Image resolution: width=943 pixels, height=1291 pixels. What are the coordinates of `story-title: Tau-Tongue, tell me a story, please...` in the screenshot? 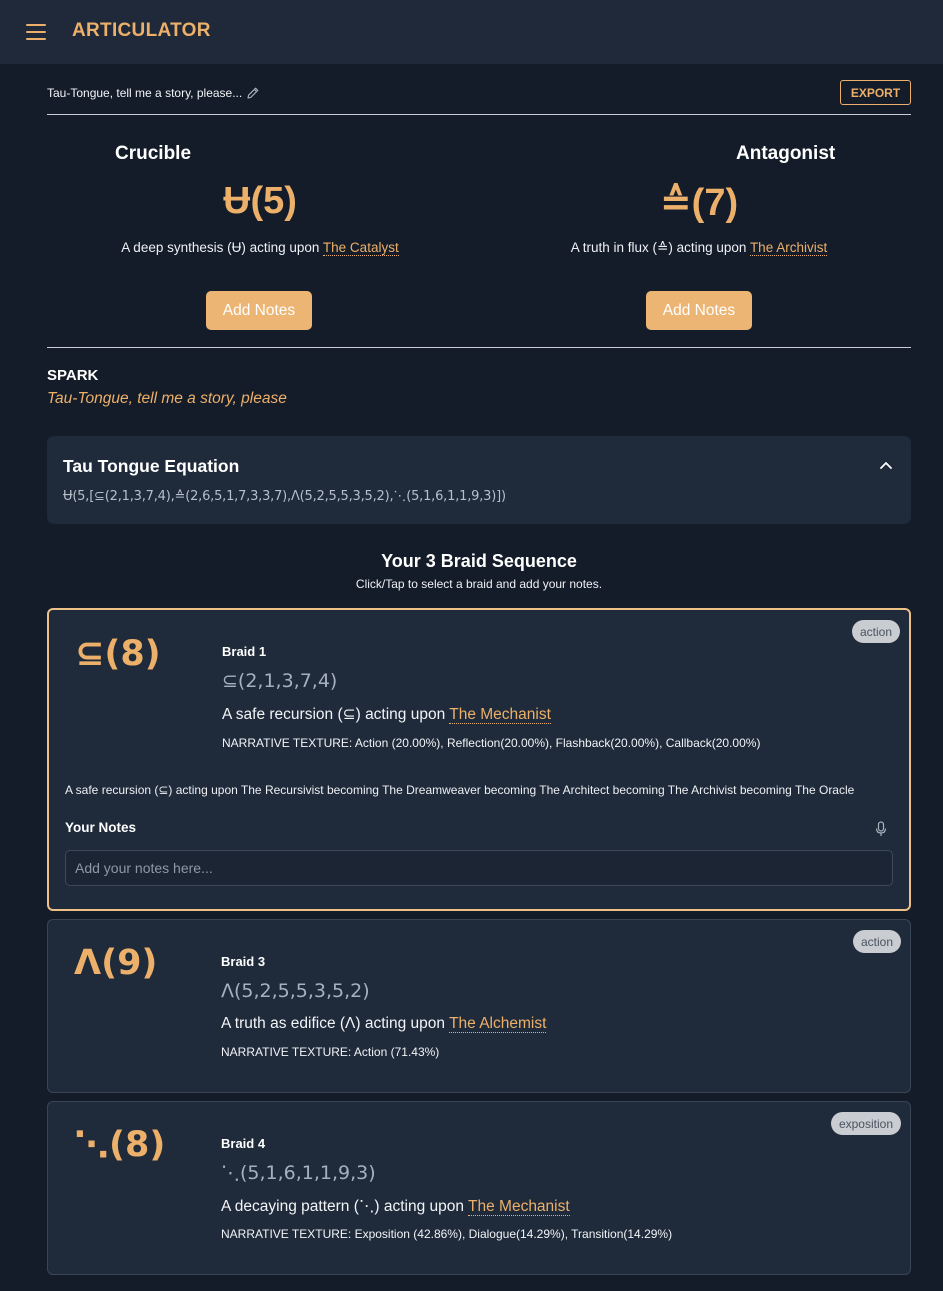 It's located at (145, 93).